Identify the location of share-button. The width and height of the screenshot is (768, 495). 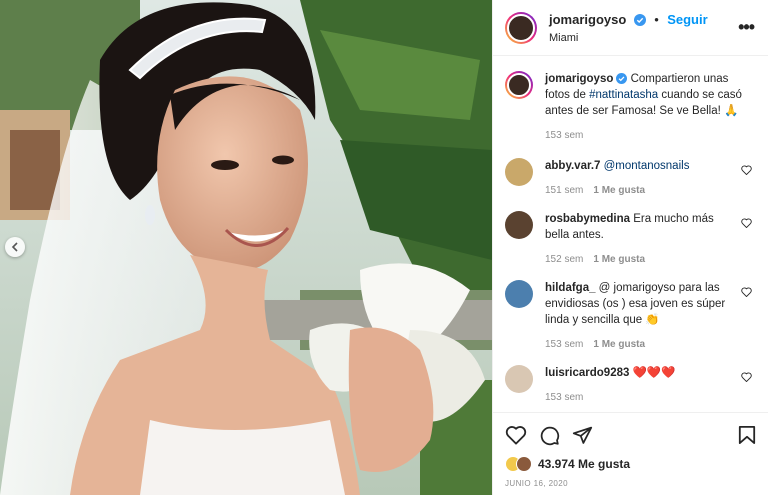
(582, 435).